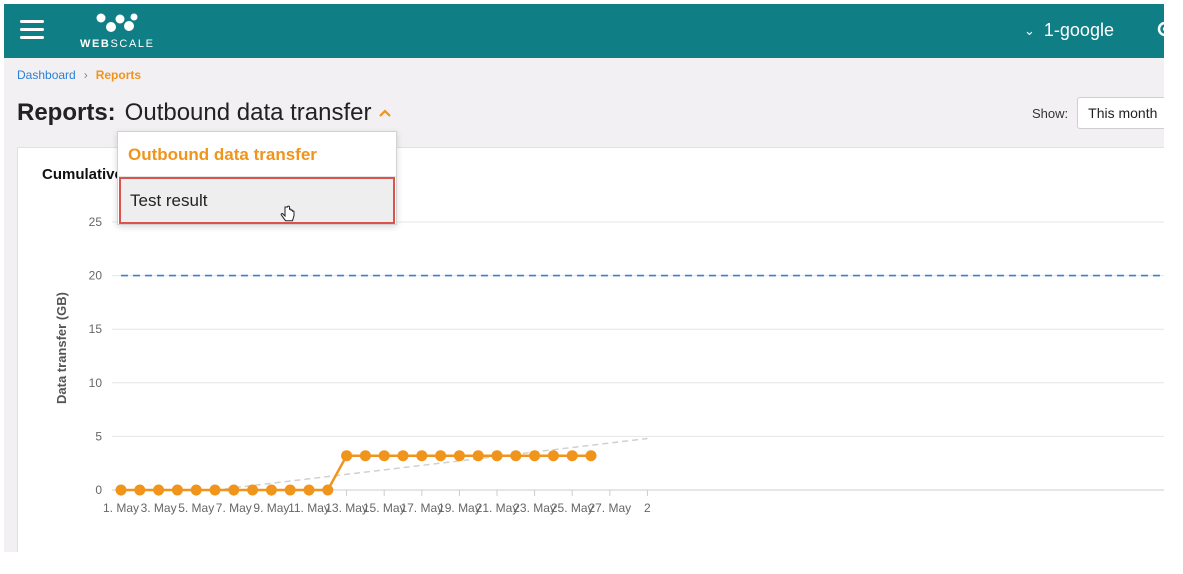 This screenshot has height=574, width=1183. I want to click on page-title: Reports: Outbound data transfer, so click(204, 113).